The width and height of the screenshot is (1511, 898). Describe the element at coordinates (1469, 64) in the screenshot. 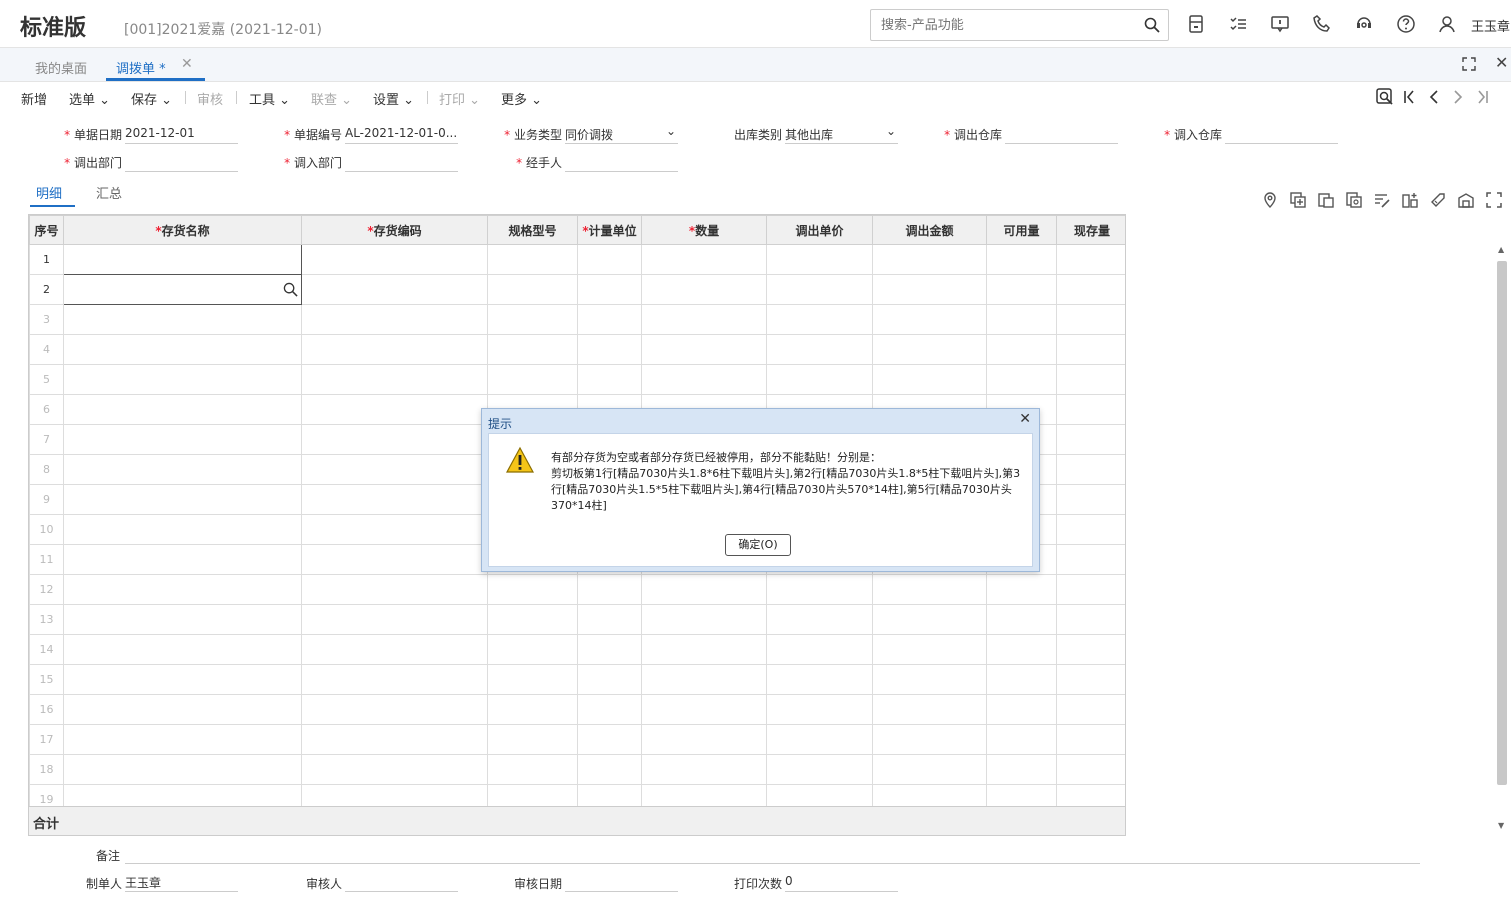

I see `maximize-icon` at that location.